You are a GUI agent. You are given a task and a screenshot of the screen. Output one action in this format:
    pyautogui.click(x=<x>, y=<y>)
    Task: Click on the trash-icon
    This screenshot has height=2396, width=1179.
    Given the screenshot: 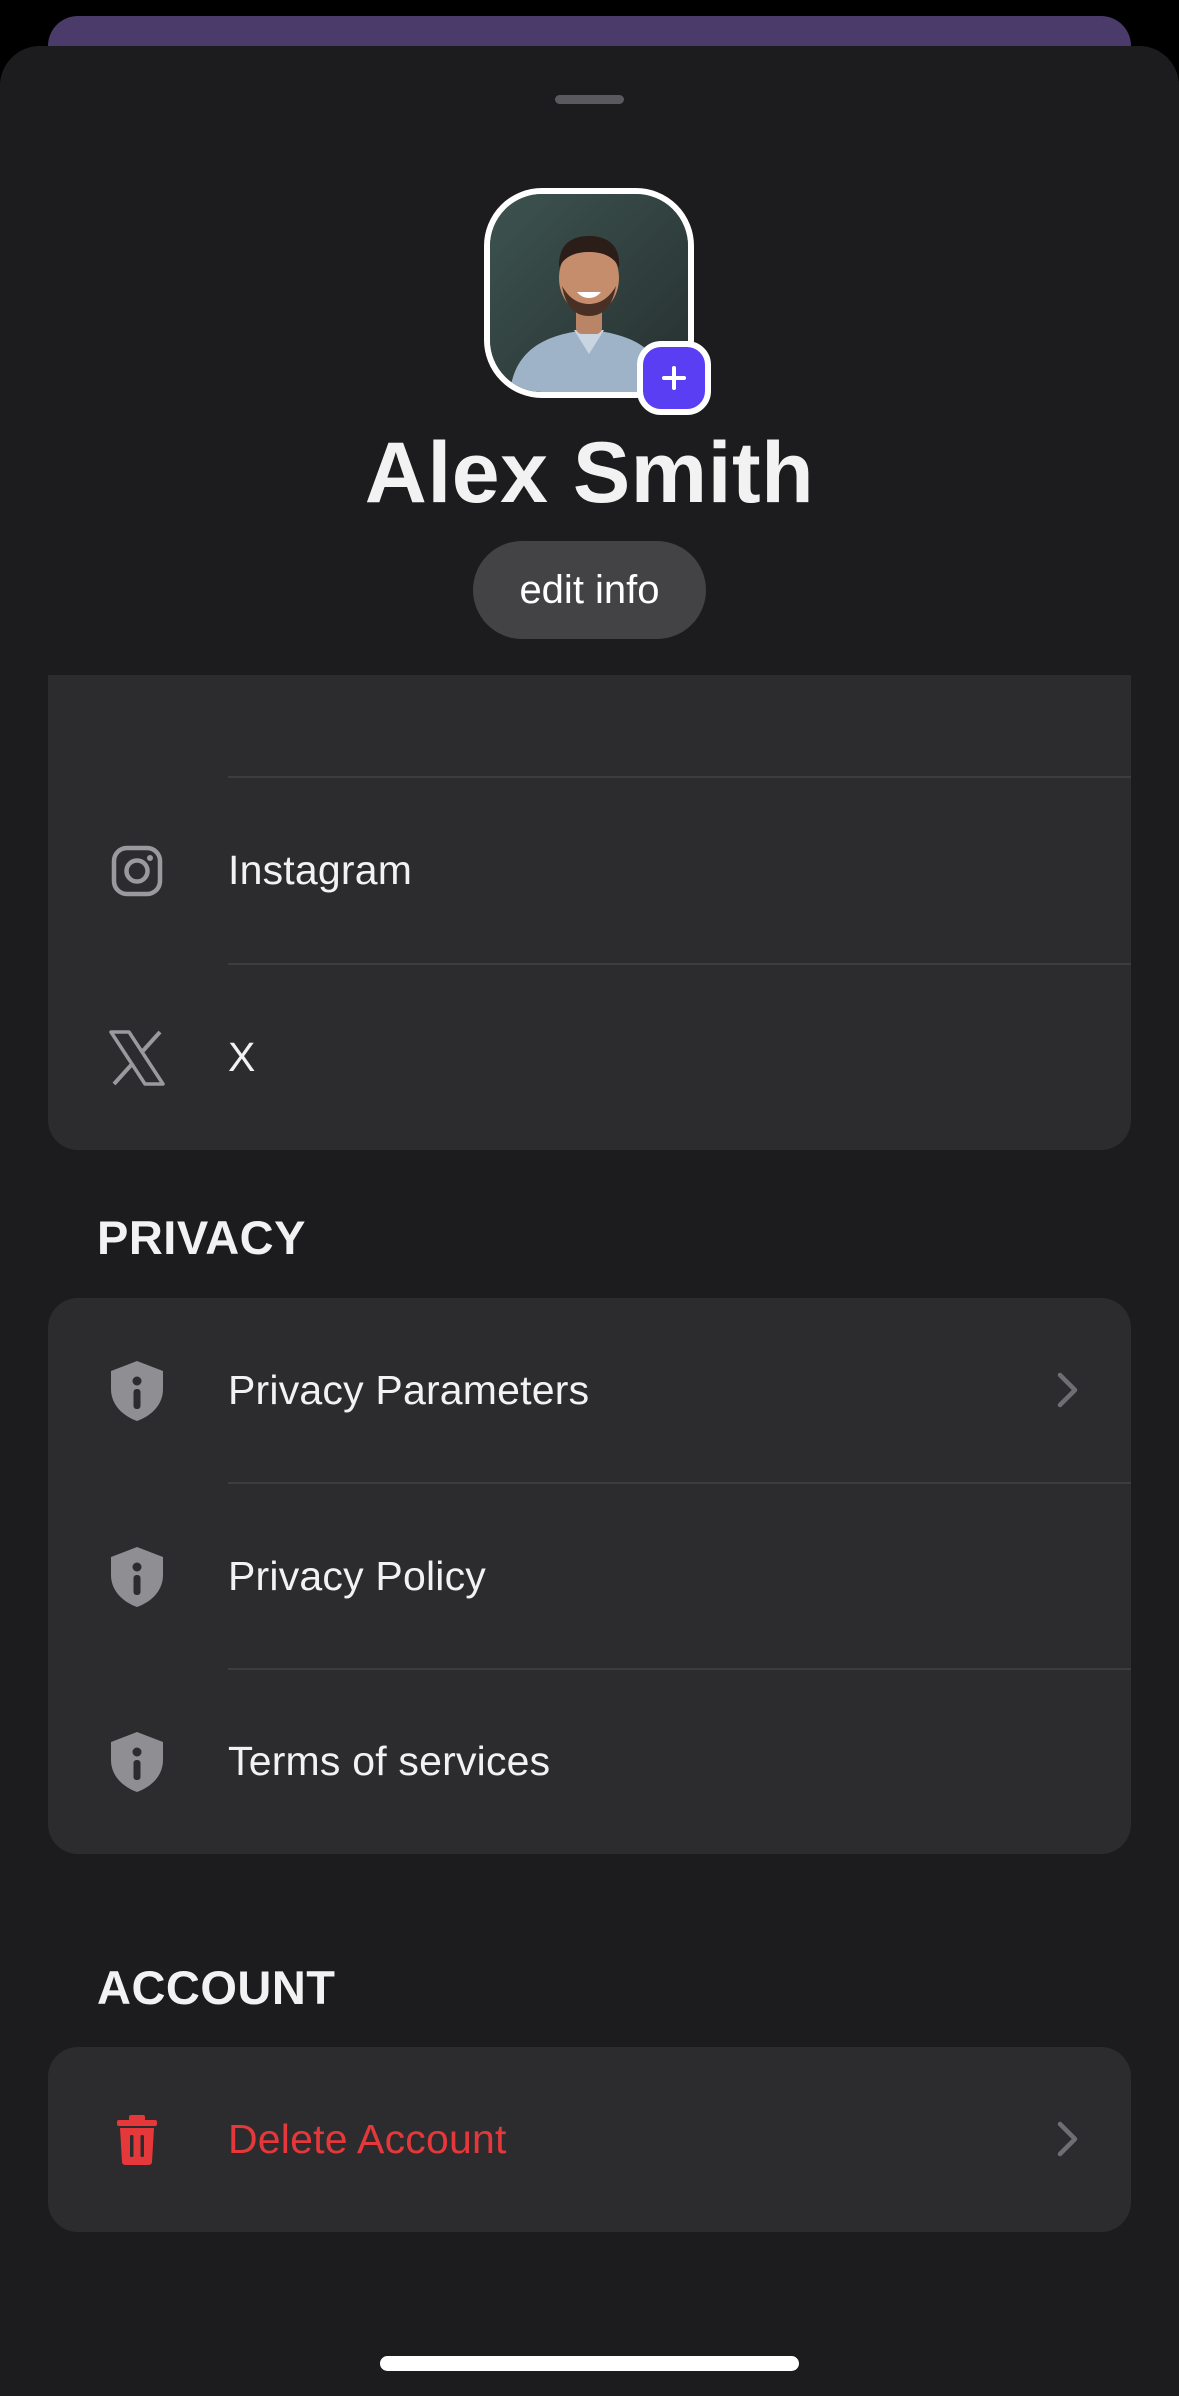 What is the action you would take?
    pyautogui.click(x=137, y=2140)
    